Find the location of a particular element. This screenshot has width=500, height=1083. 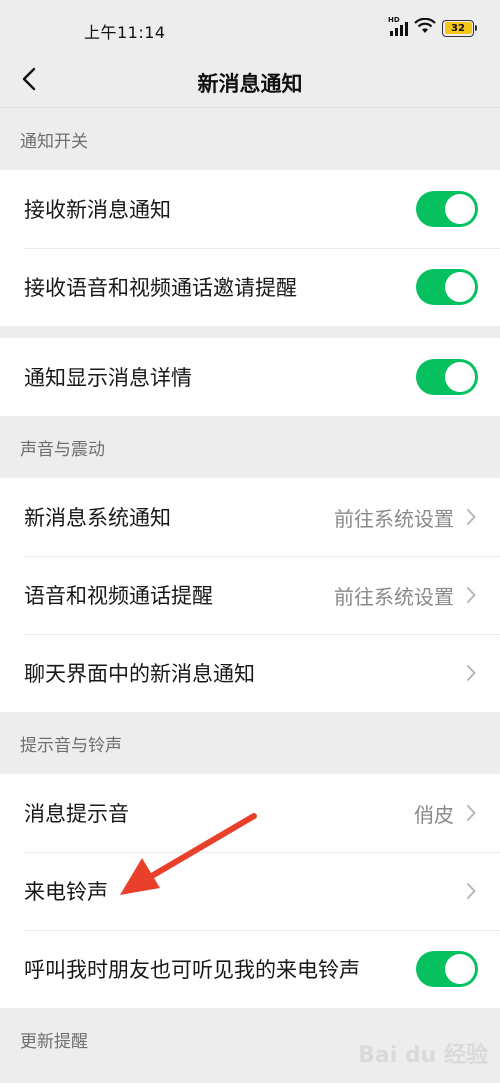

toggle-call-invite-reminder is located at coordinates (447, 287).